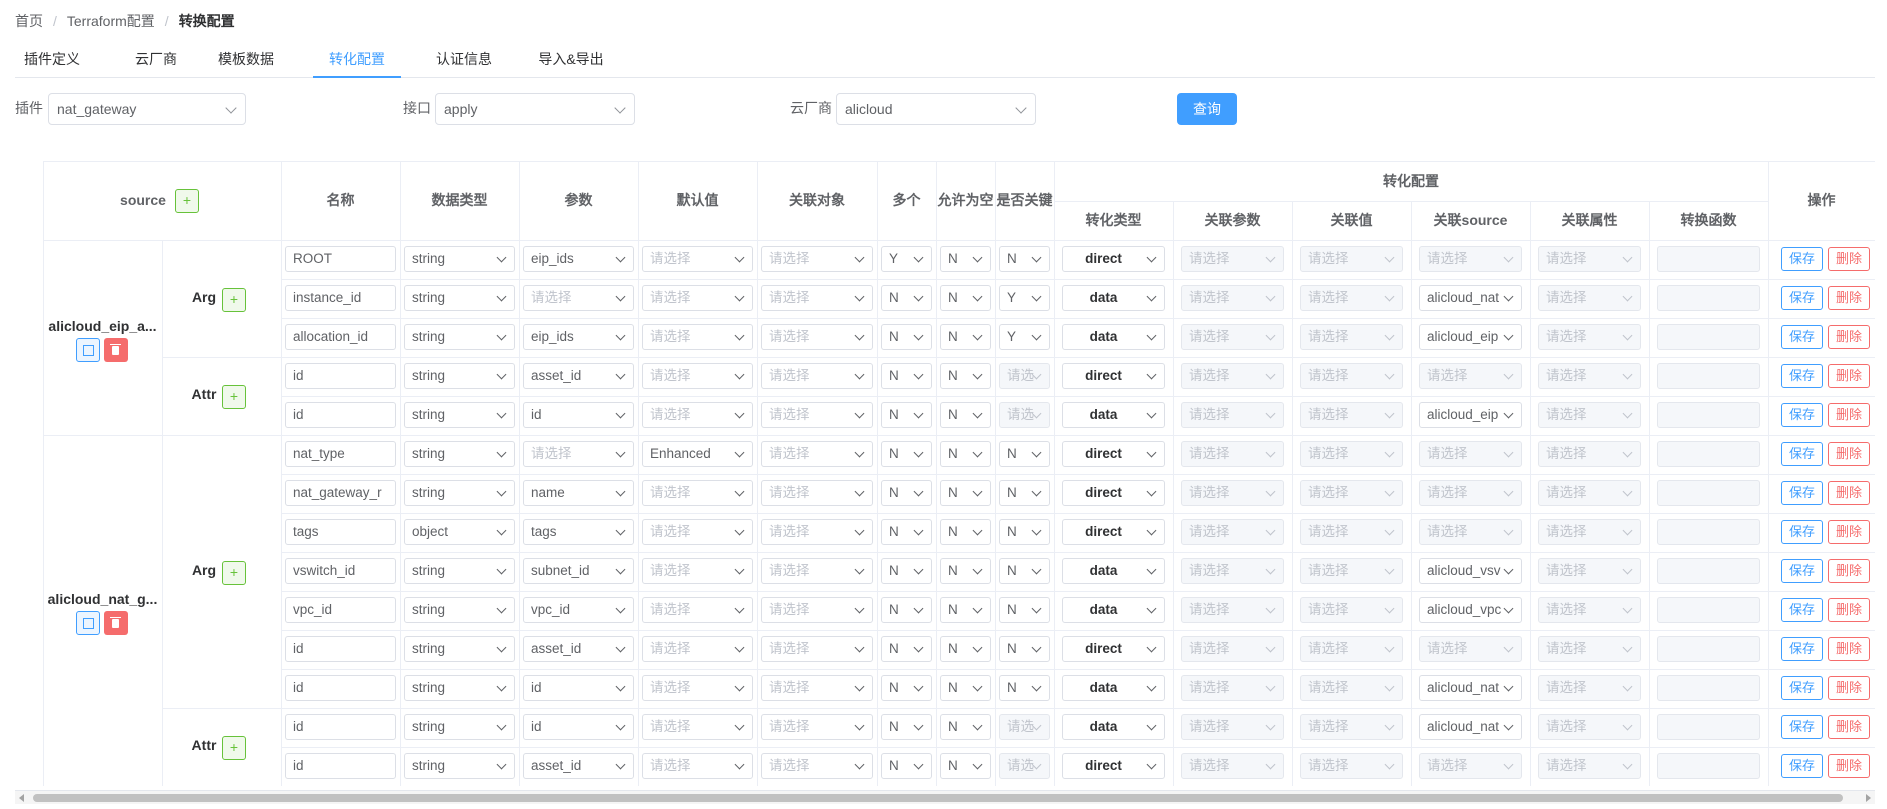 The image size is (1887, 809). Describe the element at coordinates (938, 798) in the screenshot. I see `scrollbar-thumb` at that location.